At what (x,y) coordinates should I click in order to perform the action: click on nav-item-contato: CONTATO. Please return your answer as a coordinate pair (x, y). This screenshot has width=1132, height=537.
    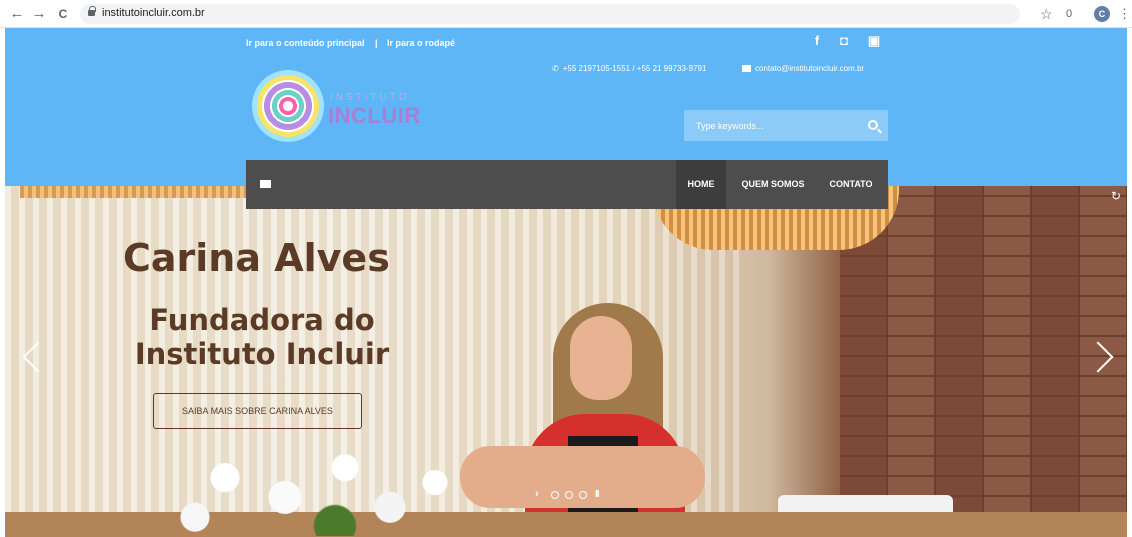
    Looking at the image, I should click on (851, 184).